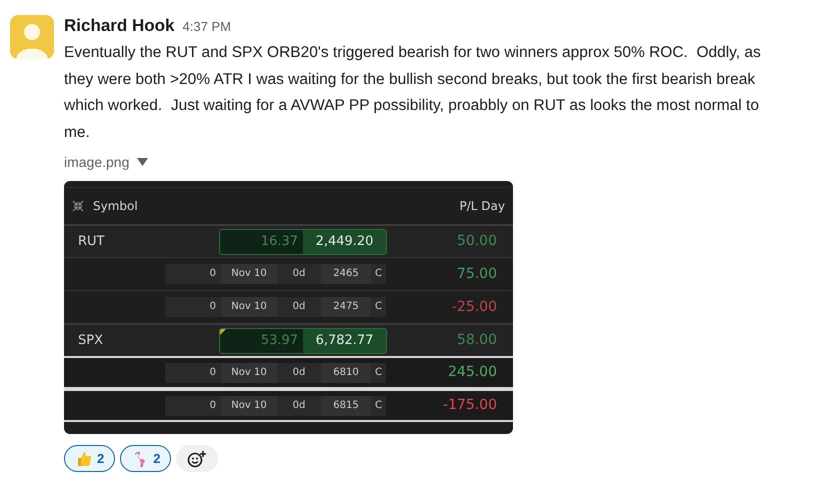  I want to click on column-header: P/L Day, so click(482, 206).